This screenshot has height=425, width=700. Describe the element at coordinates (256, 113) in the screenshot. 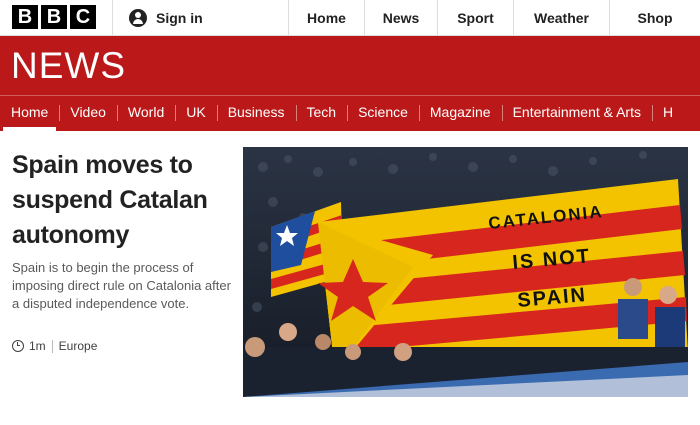

I see `news-nav-business: Business` at that location.